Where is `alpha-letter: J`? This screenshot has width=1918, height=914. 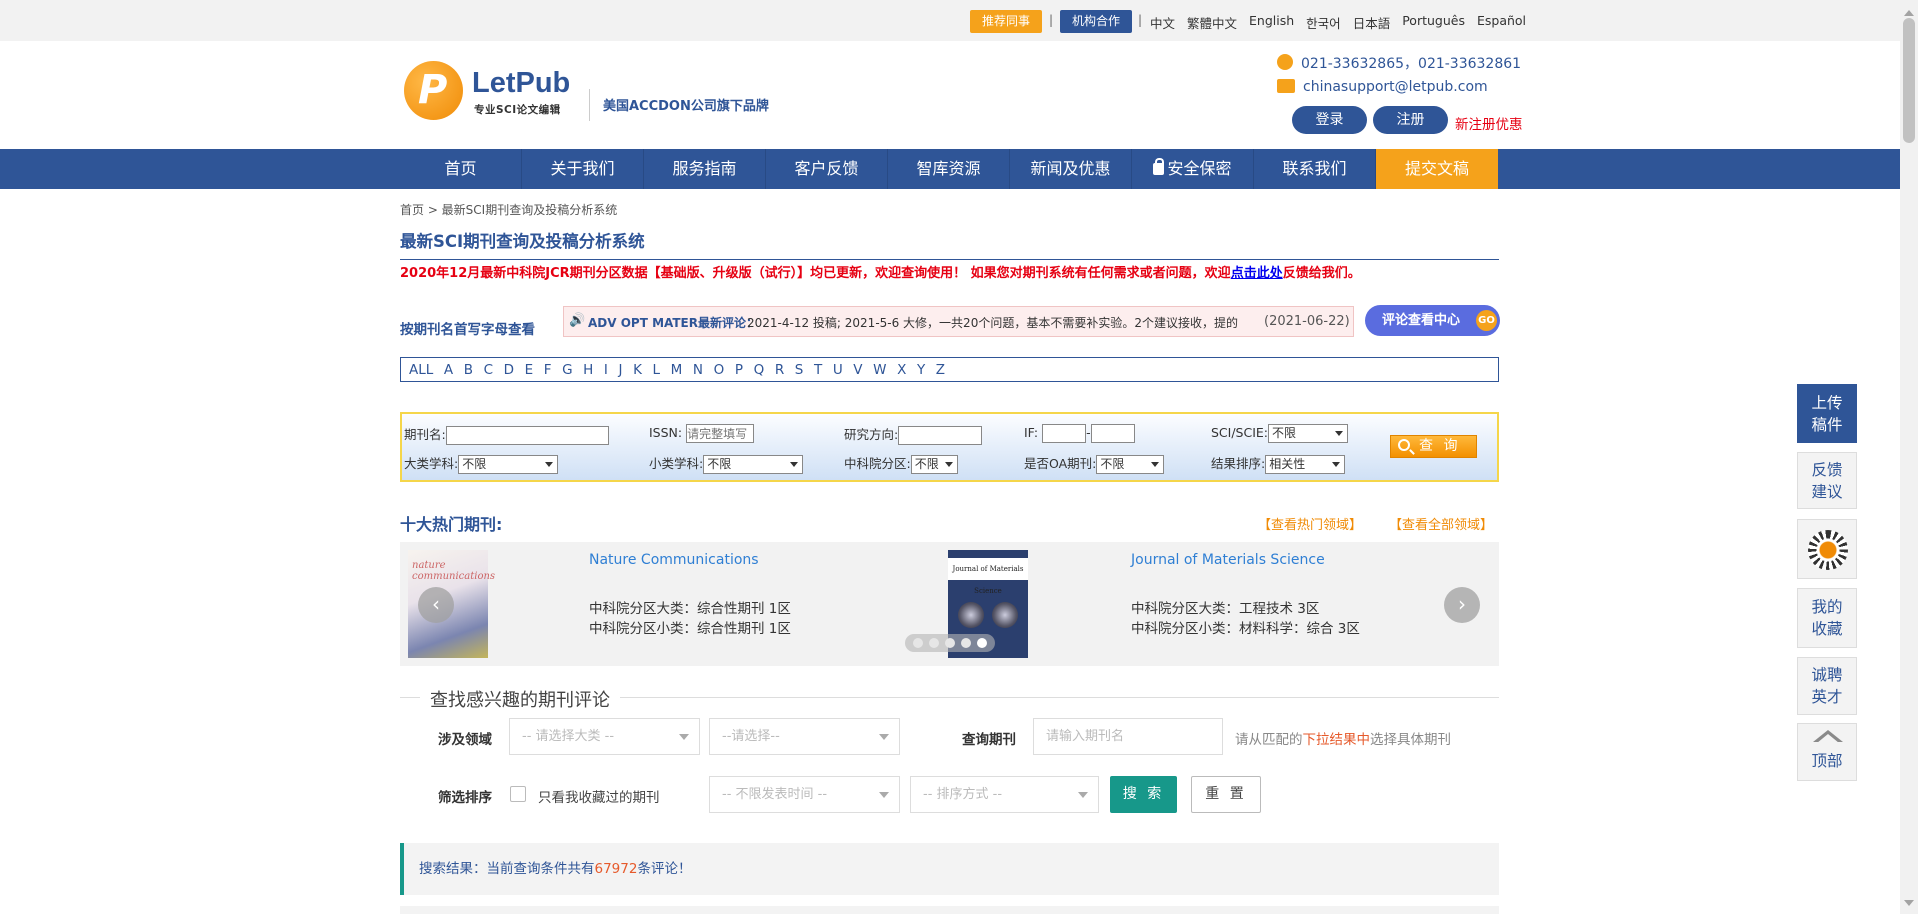 alpha-letter: J is located at coordinates (620, 370).